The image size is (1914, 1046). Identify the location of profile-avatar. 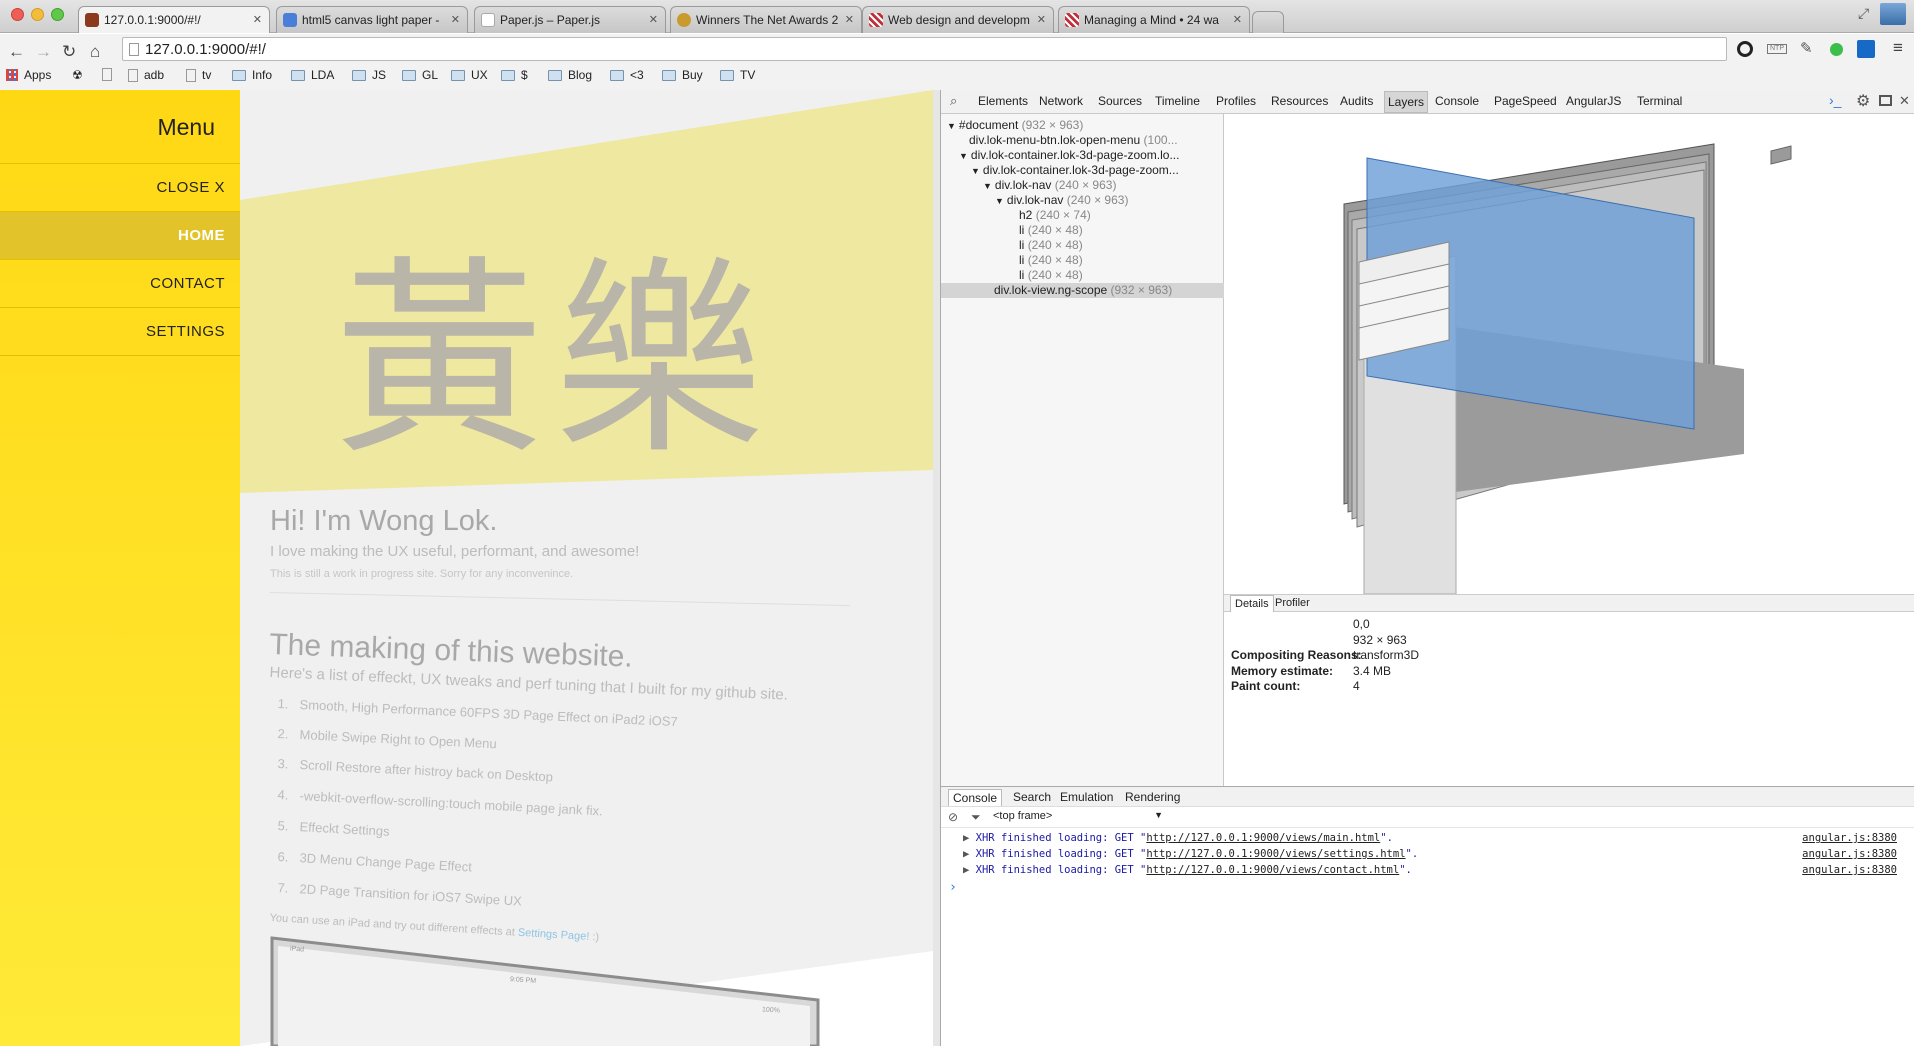
(1893, 14).